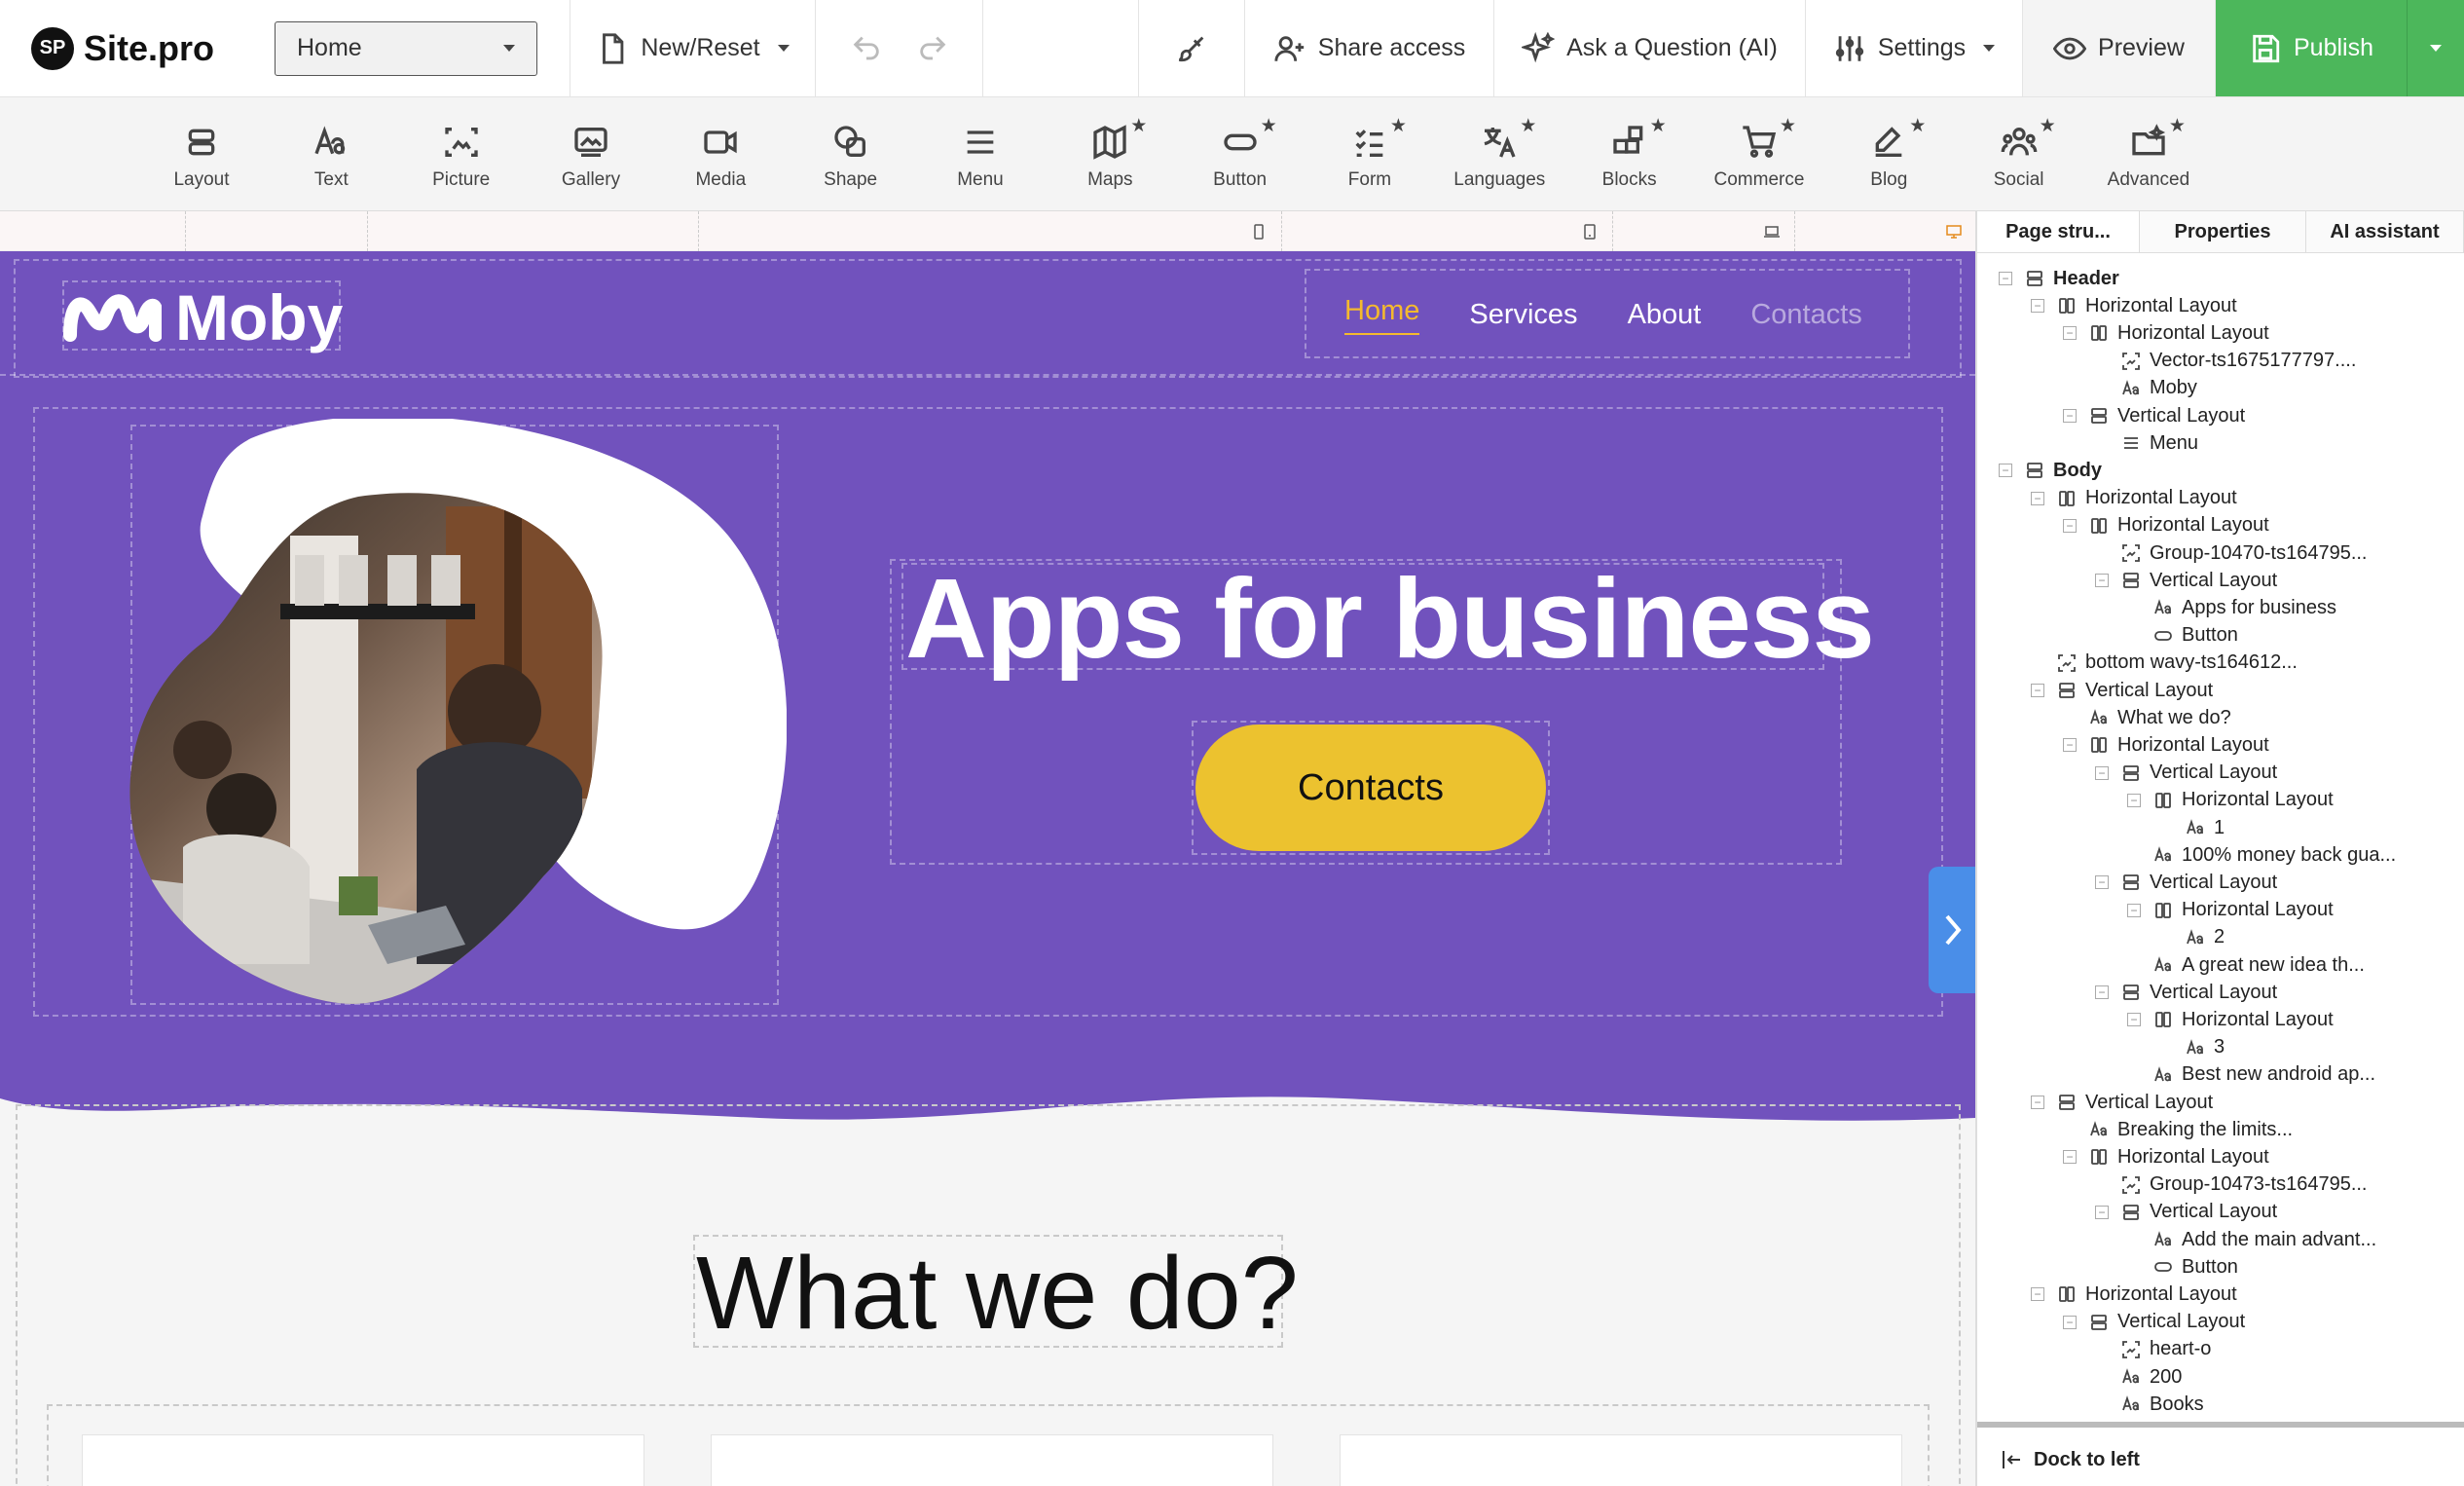  What do you see at coordinates (2139, 1377) in the screenshot?
I see `tree-node: 200` at bounding box center [2139, 1377].